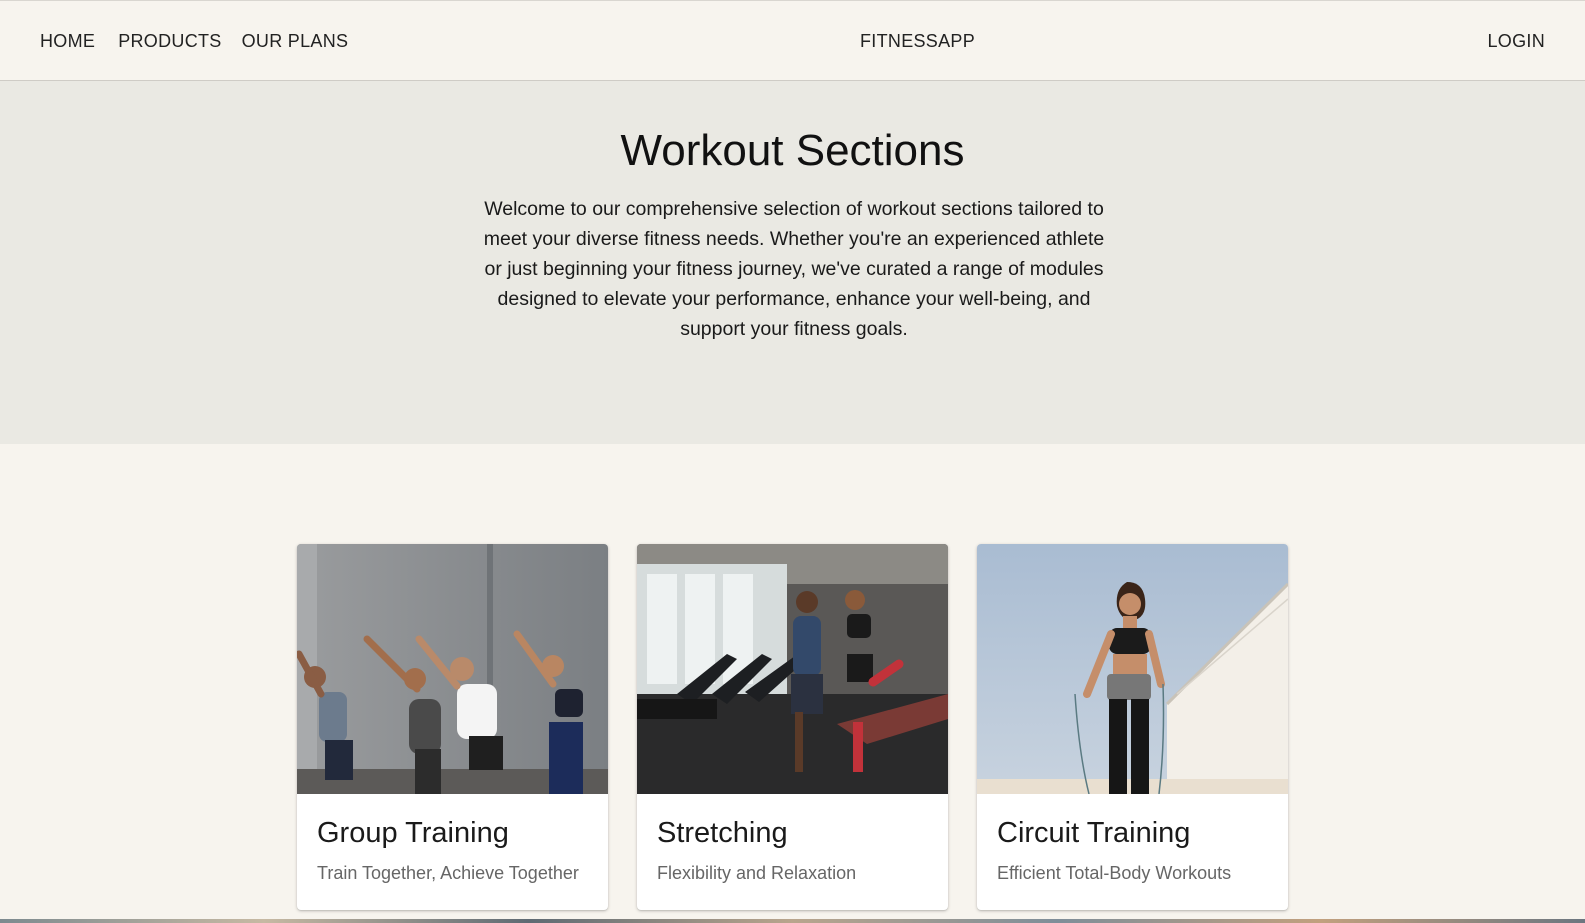 The image size is (1585, 923). What do you see at coordinates (792, 921) in the screenshot?
I see `next-section-image-edge` at bounding box center [792, 921].